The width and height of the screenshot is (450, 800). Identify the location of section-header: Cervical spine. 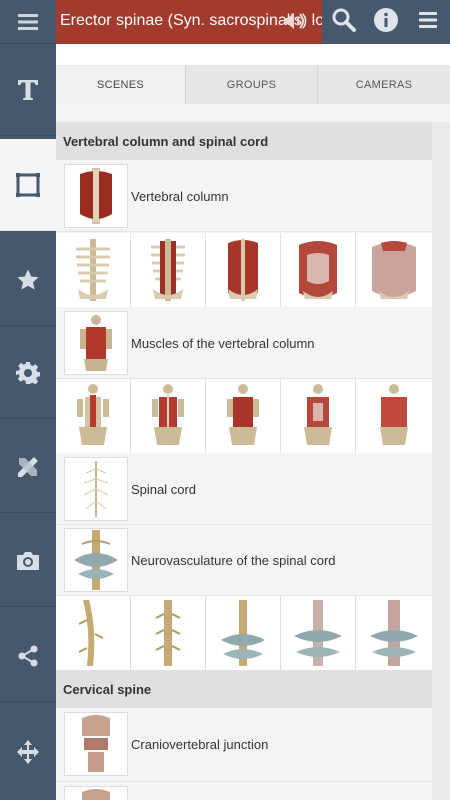
(244, 689).